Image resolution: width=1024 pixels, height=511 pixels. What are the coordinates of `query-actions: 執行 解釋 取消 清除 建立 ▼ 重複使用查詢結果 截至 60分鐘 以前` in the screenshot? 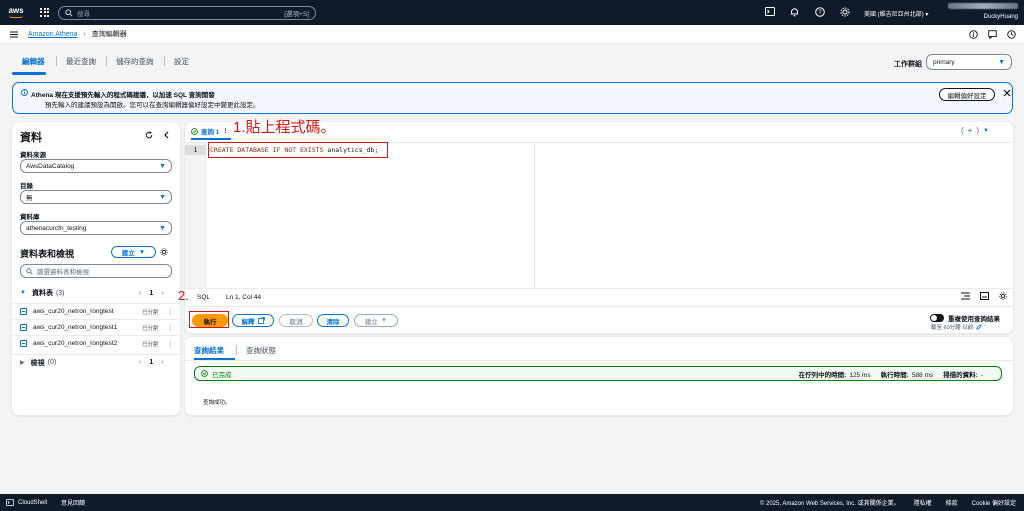 It's located at (599, 319).